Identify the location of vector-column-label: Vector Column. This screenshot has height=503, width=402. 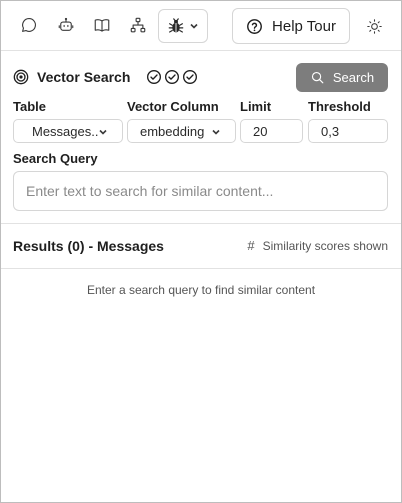
(173, 106).